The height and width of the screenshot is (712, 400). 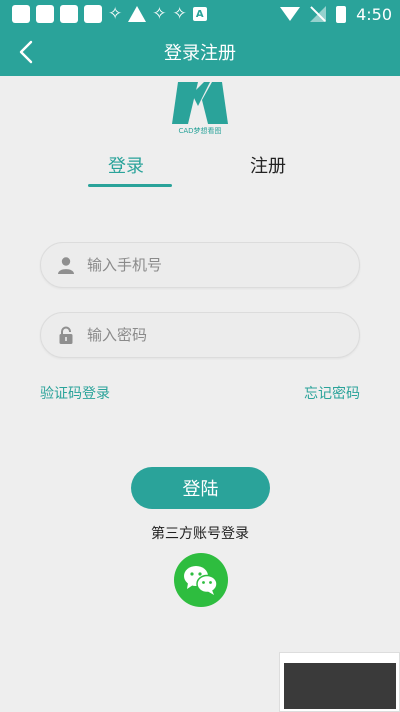 What do you see at coordinates (318, 14) in the screenshot?
I see `no-signal-icon` at bounding box center [318, 14].